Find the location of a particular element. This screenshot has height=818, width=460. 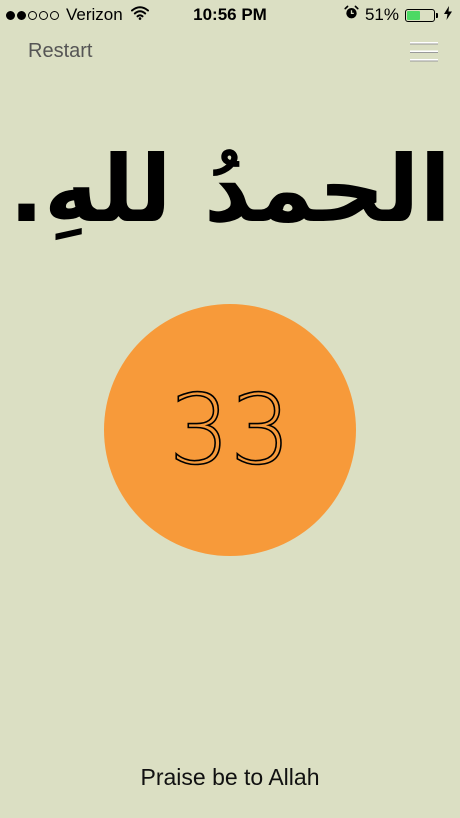

dhikr-arabic-text: الحمدُ للهِ. is located at coordinates (230, 189).